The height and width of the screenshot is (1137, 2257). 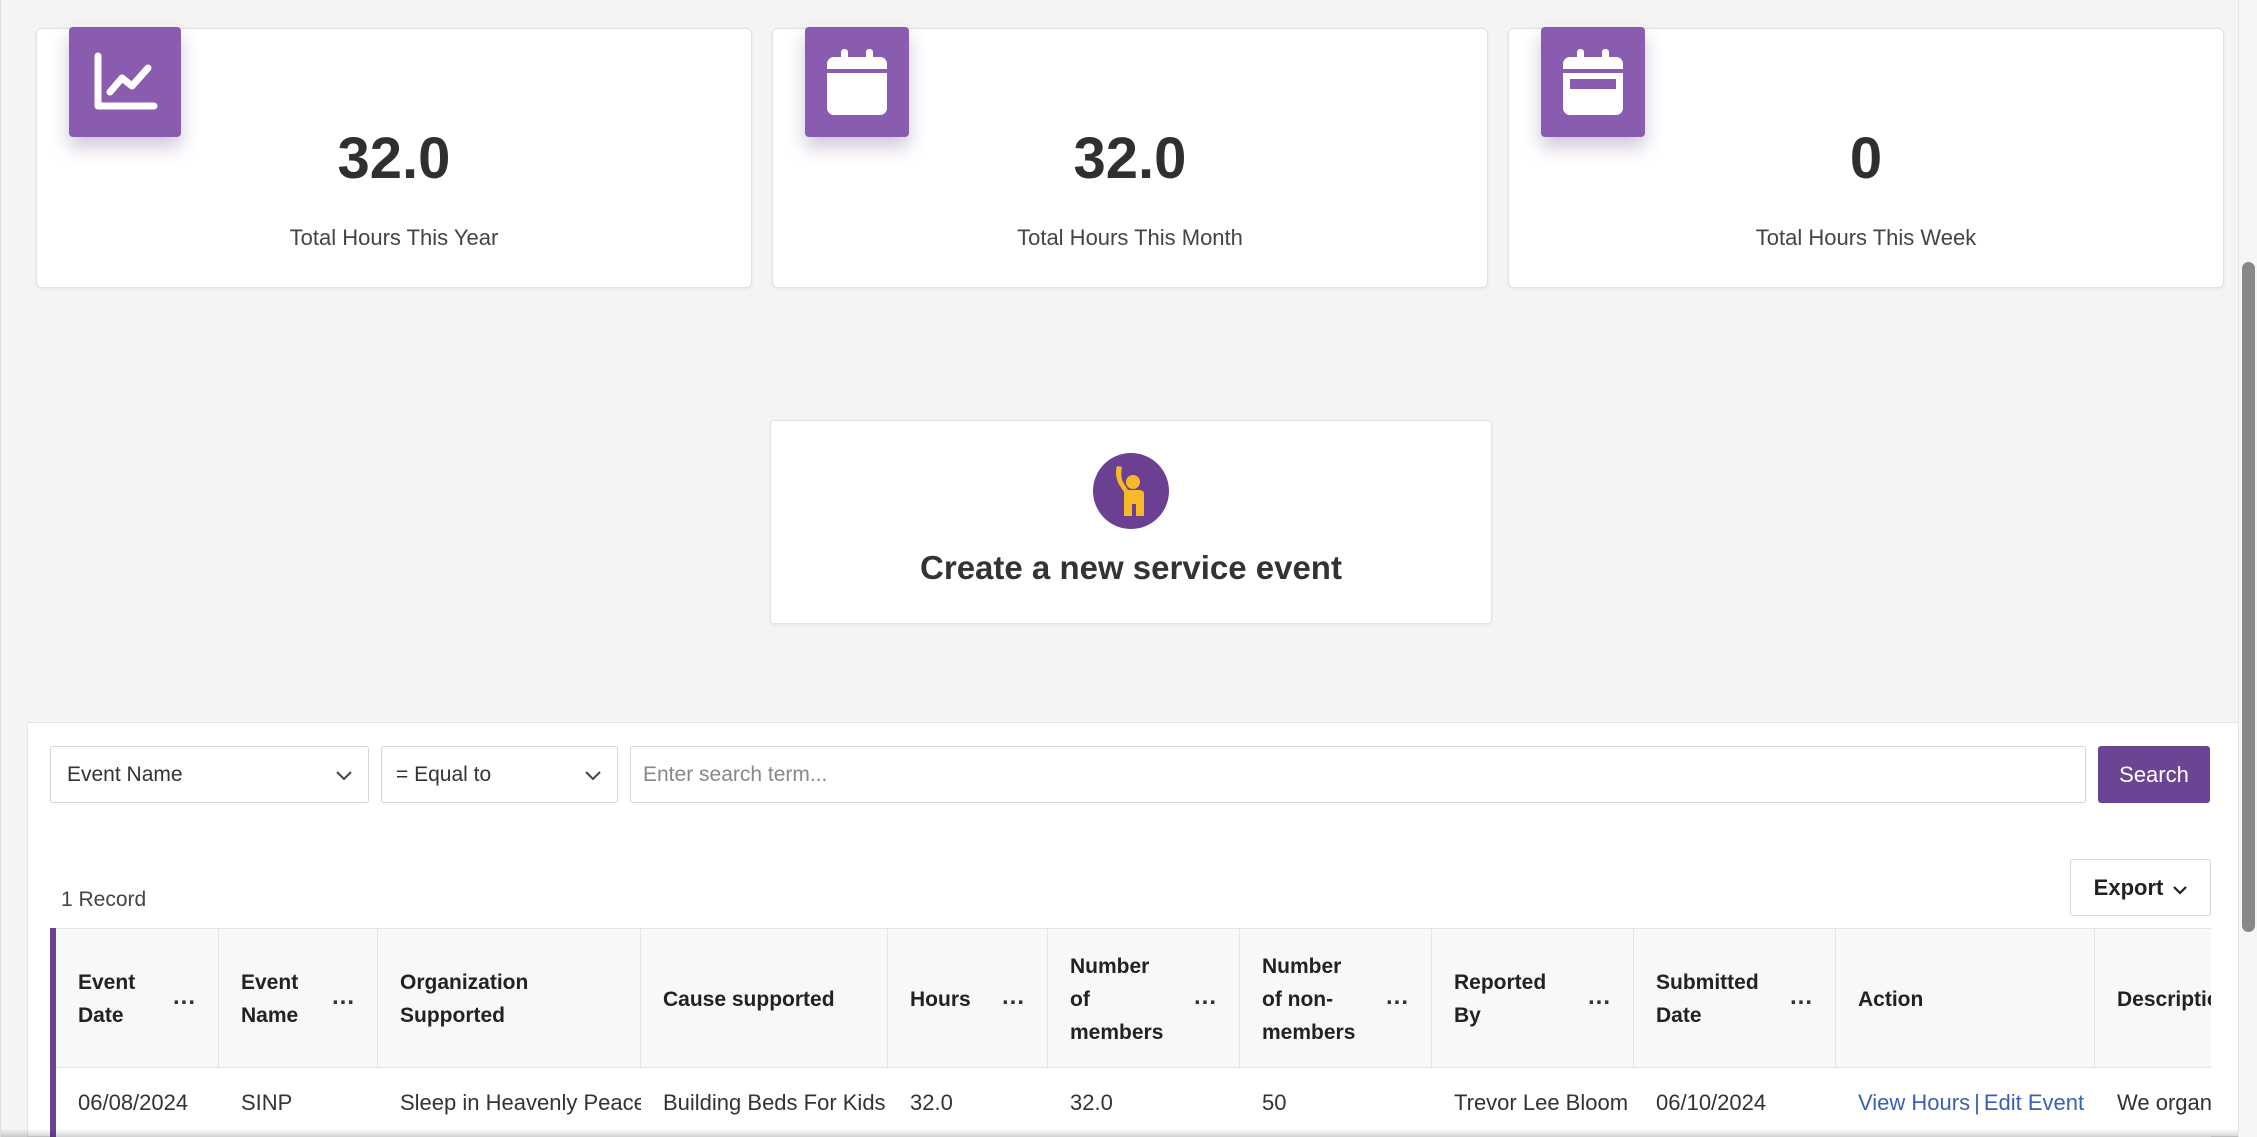 I want to click on operator-select: = Equal to, so click(x=499, y=774).